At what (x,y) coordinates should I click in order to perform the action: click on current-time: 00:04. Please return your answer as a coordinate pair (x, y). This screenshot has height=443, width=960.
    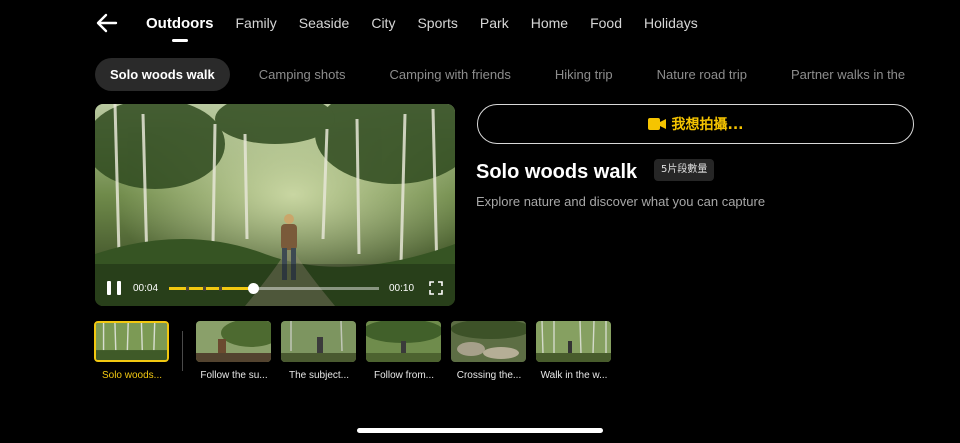
    Looking at the image, I should click on (146, 288).